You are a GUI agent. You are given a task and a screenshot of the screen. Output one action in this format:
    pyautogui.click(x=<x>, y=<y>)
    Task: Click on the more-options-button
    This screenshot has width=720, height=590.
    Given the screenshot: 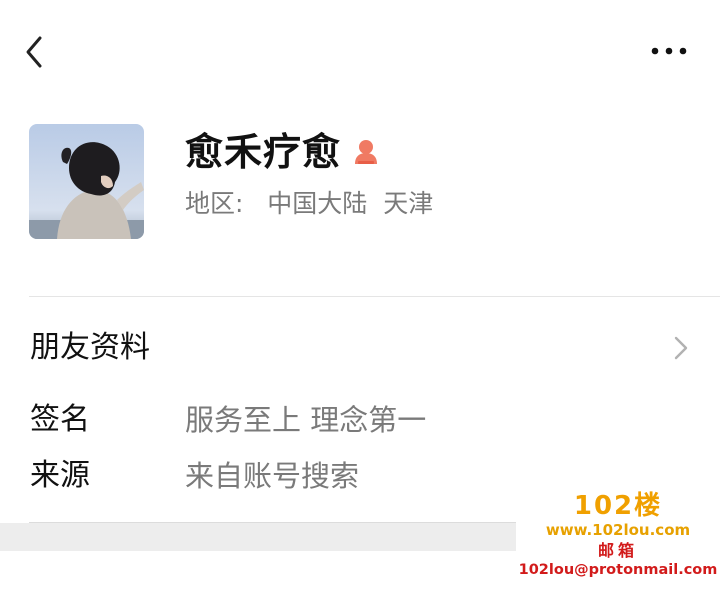 What is the action you would take?
    pyautogui.click(x=669, y=51)
    